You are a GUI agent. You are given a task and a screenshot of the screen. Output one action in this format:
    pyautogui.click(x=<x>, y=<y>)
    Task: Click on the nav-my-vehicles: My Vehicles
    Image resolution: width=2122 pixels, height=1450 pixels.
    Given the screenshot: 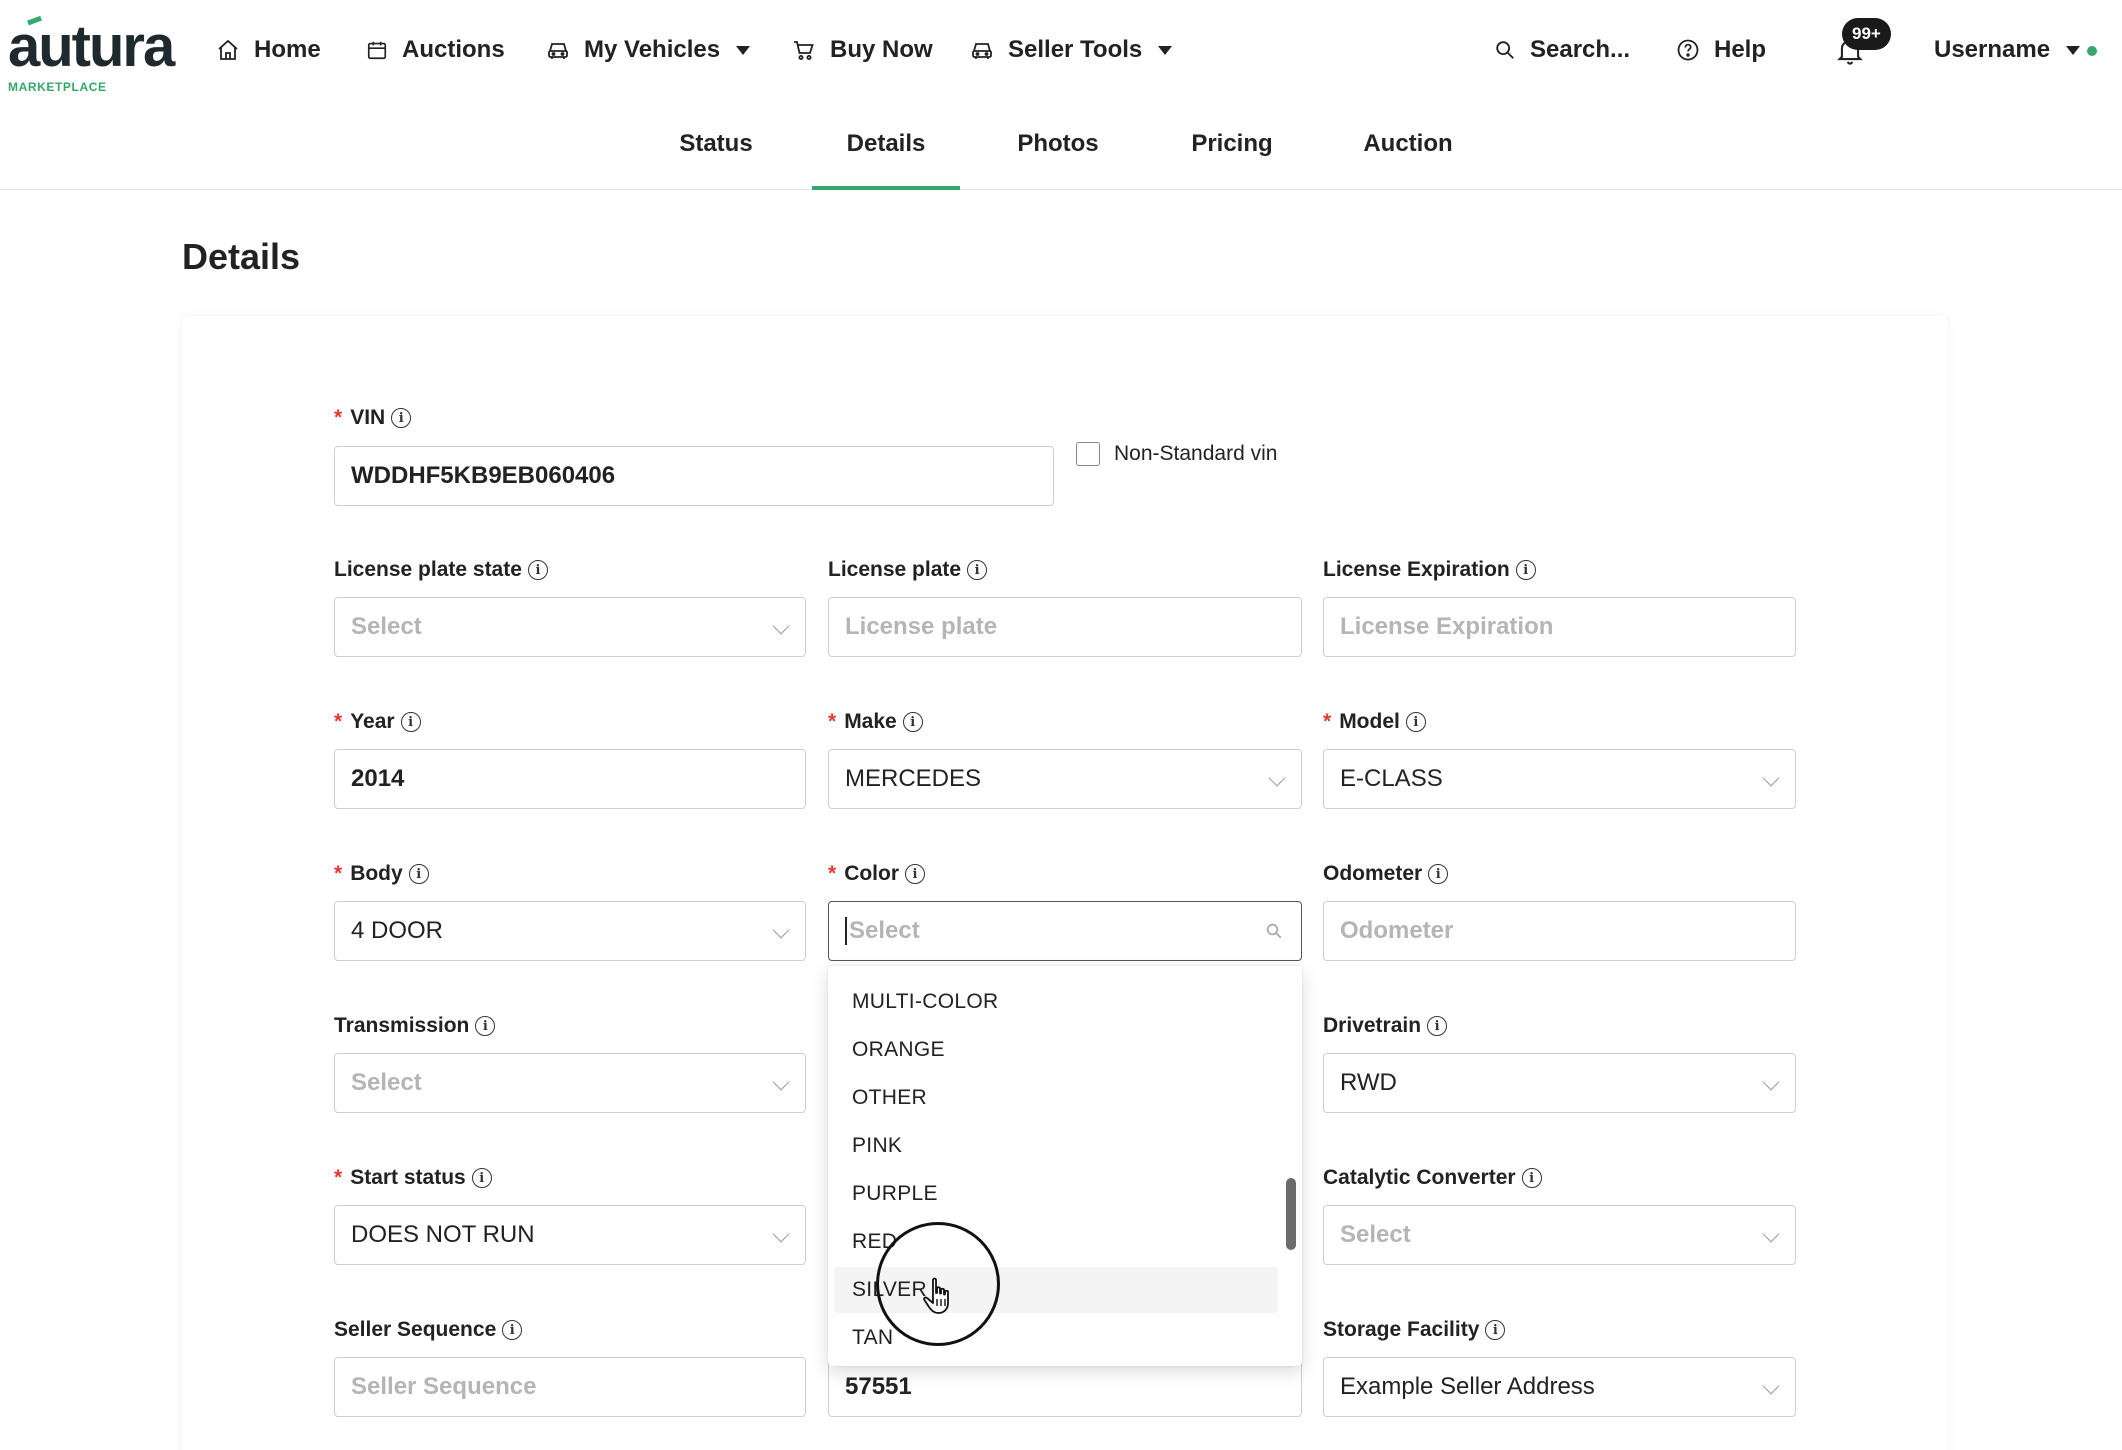 What is the action you would take?
    pyautogui.click(x=648, y=50)
    